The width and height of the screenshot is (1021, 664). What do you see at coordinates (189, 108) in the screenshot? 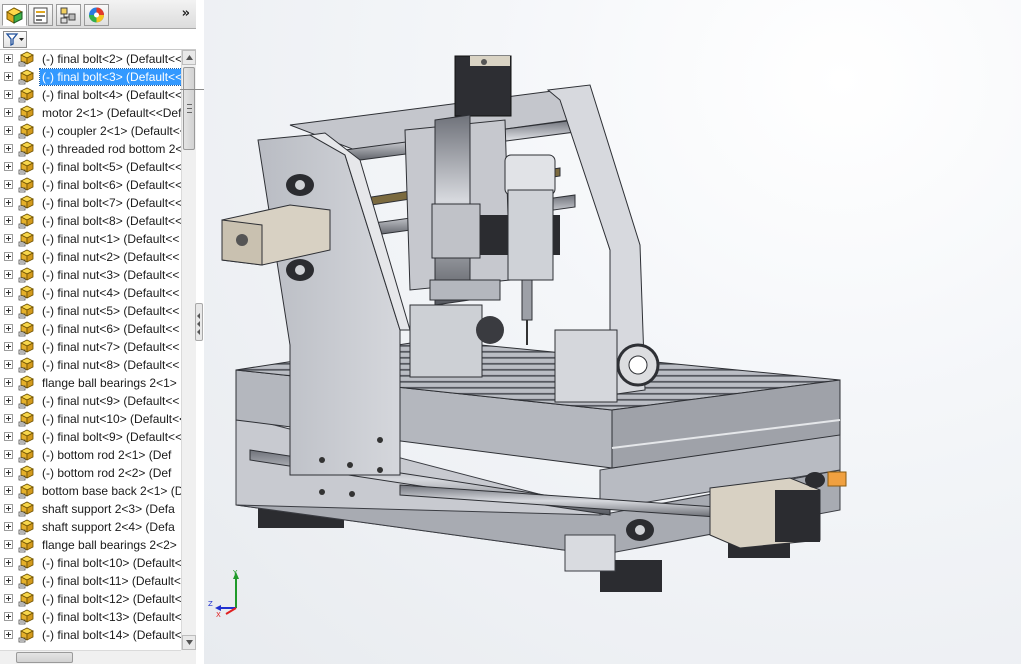
I see `grip-icon` at bounding box center [189, 108].